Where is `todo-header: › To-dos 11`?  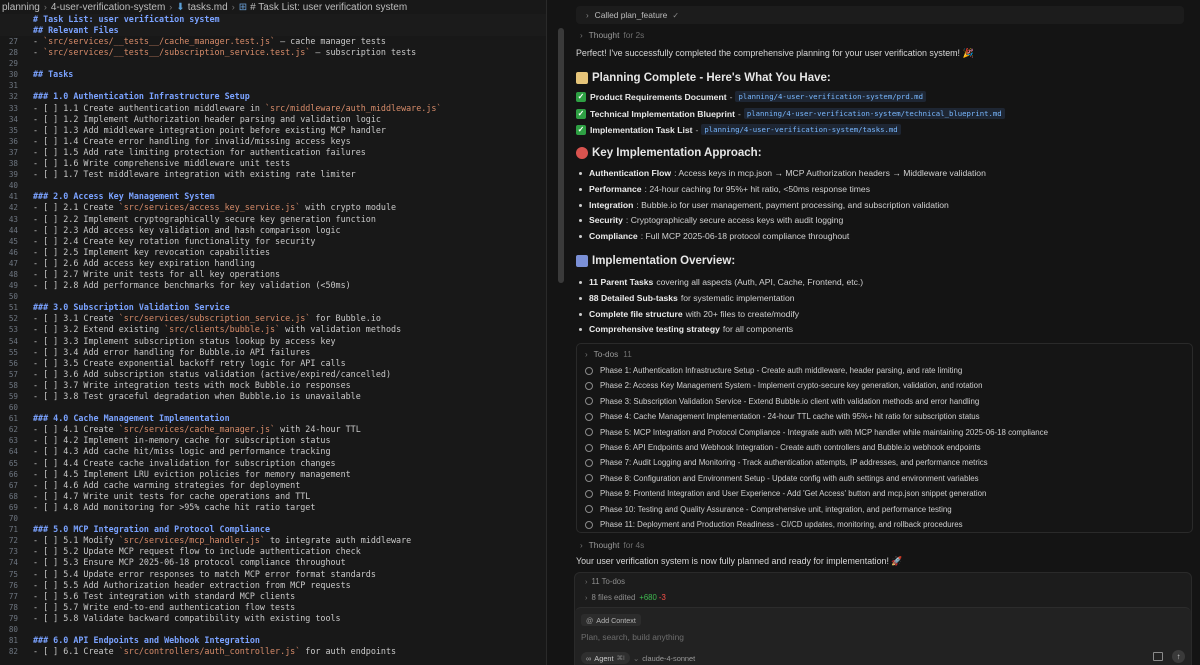
todo-header: › To-dos 11 is located at coordinates (884, 354).